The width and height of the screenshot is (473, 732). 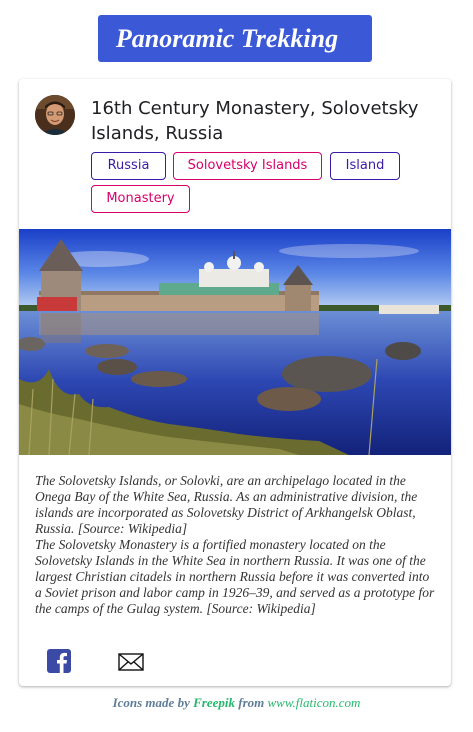 I want to click on tag-island: Island, so click(x=365, y=166).